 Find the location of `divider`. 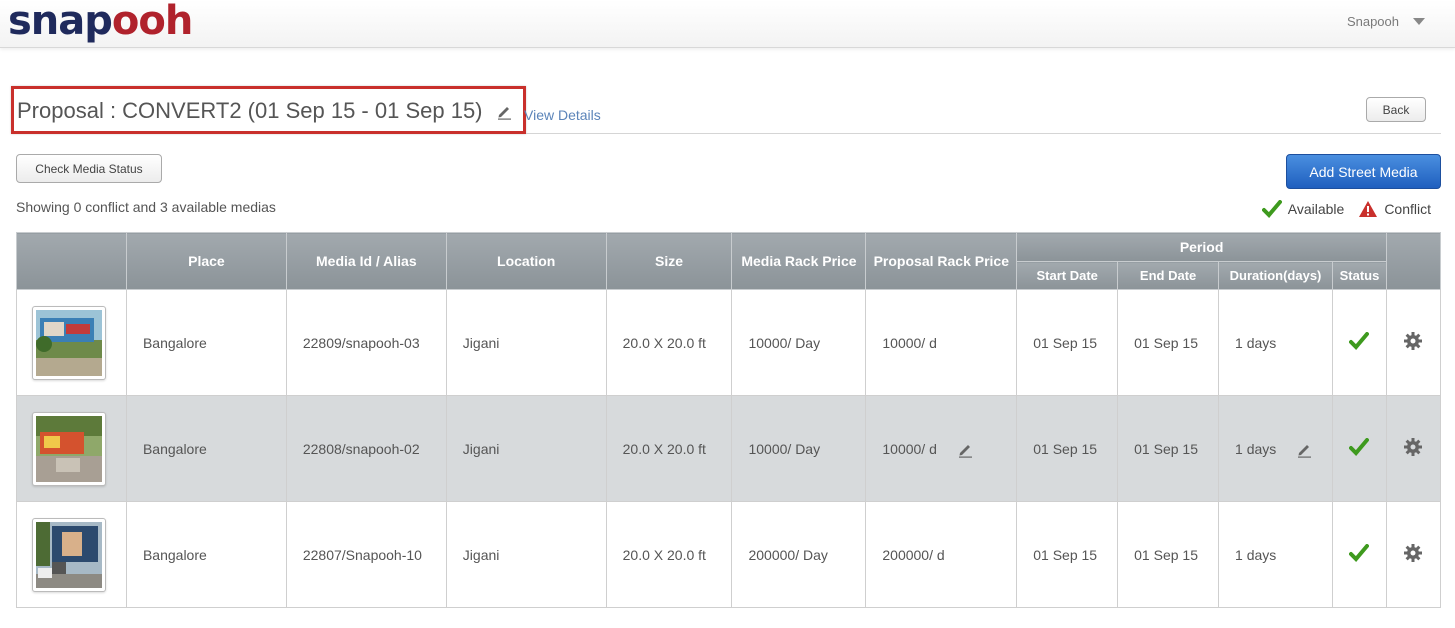

divider is located at coordinates (983, 133).